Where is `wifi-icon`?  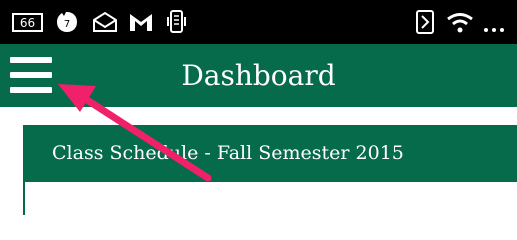 wifi-icon is located at coordinates (460, 22).